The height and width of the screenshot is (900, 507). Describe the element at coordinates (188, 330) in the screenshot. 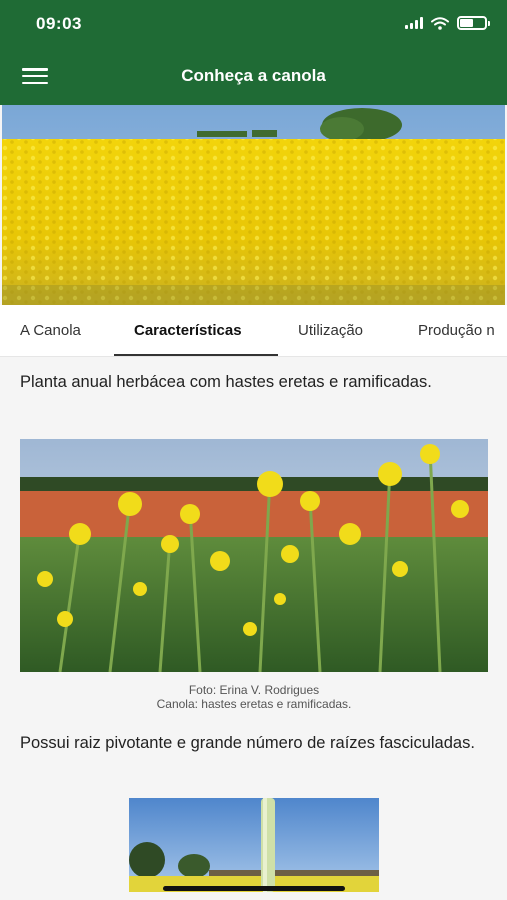

I see `tab-caracteristicas: Características` at that location.